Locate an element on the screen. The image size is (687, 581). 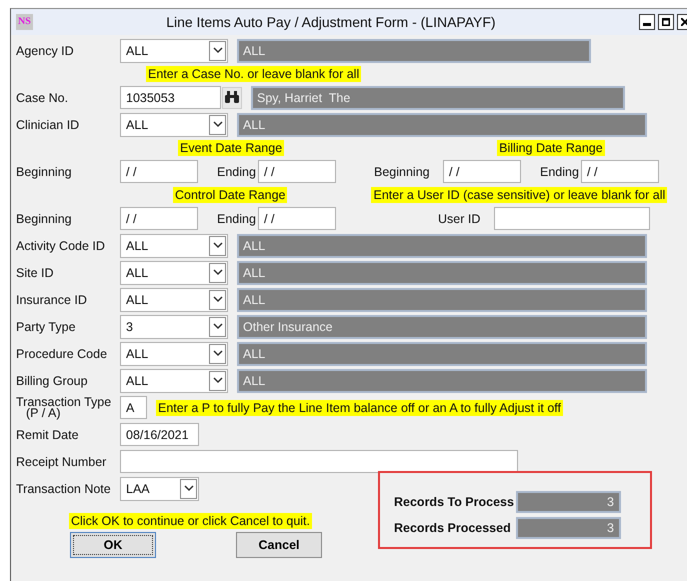
hint-text: Click OK to continue or click Cancel to quit. is located at coordinates (190, 521).